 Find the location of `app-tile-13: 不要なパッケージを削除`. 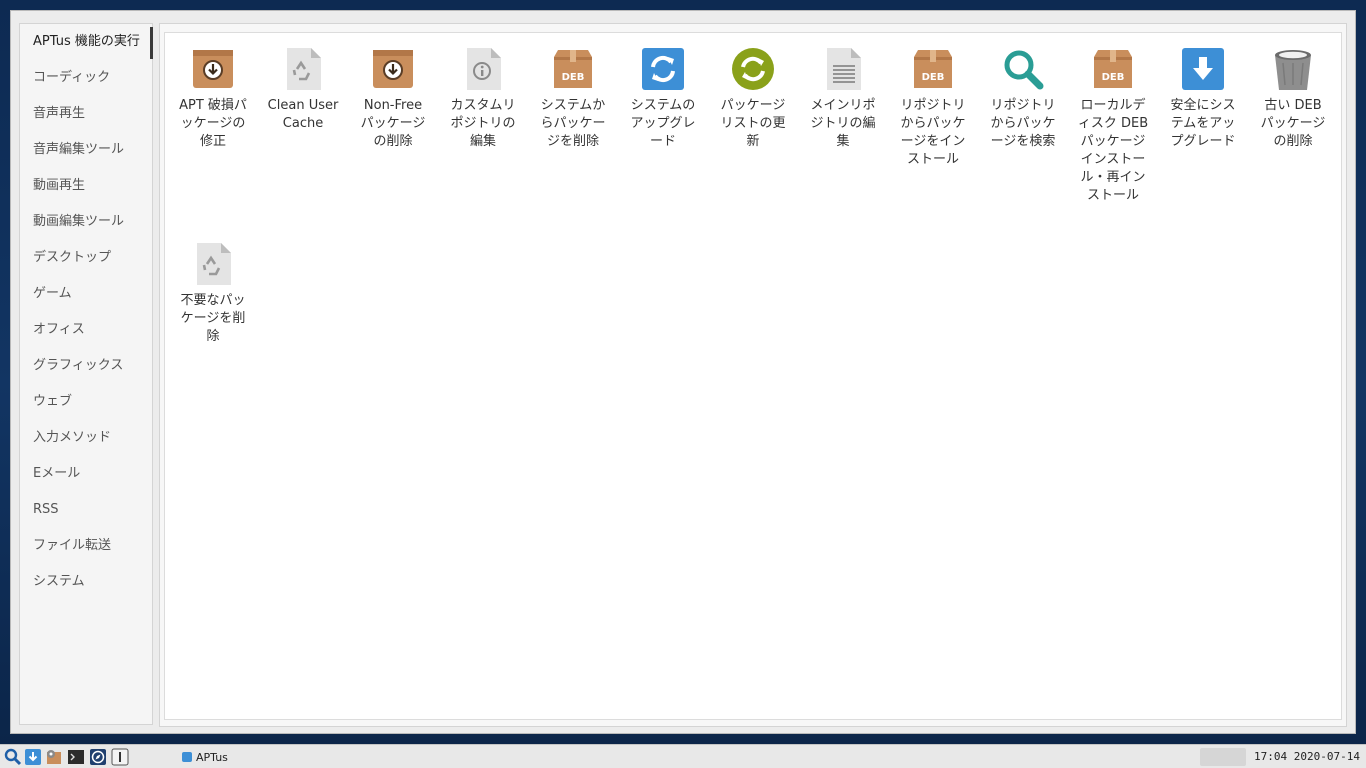

app-tile-13: 不要なパッケージを削除 is located at coordinates (213, 294).